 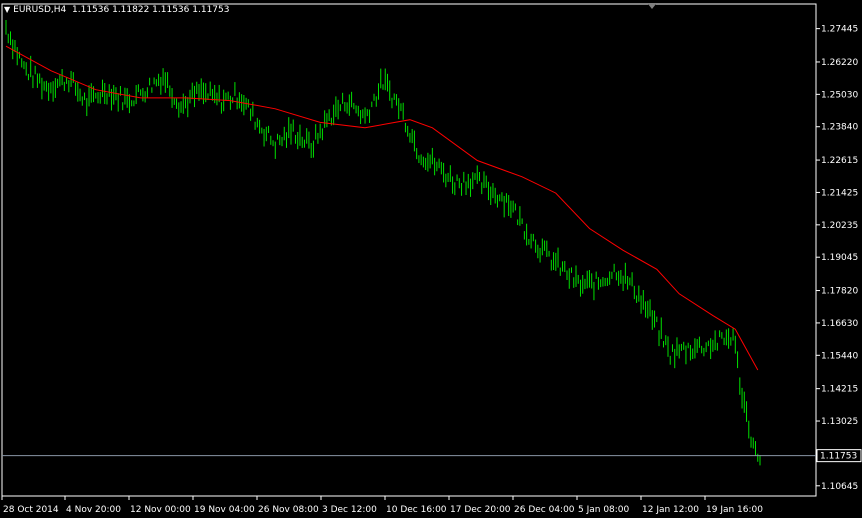 What do you see at coordinates (160, 510) in the screenshot?
I see `x-tick-label: 12 Nov 00:00` at bounding box center [160, 510].